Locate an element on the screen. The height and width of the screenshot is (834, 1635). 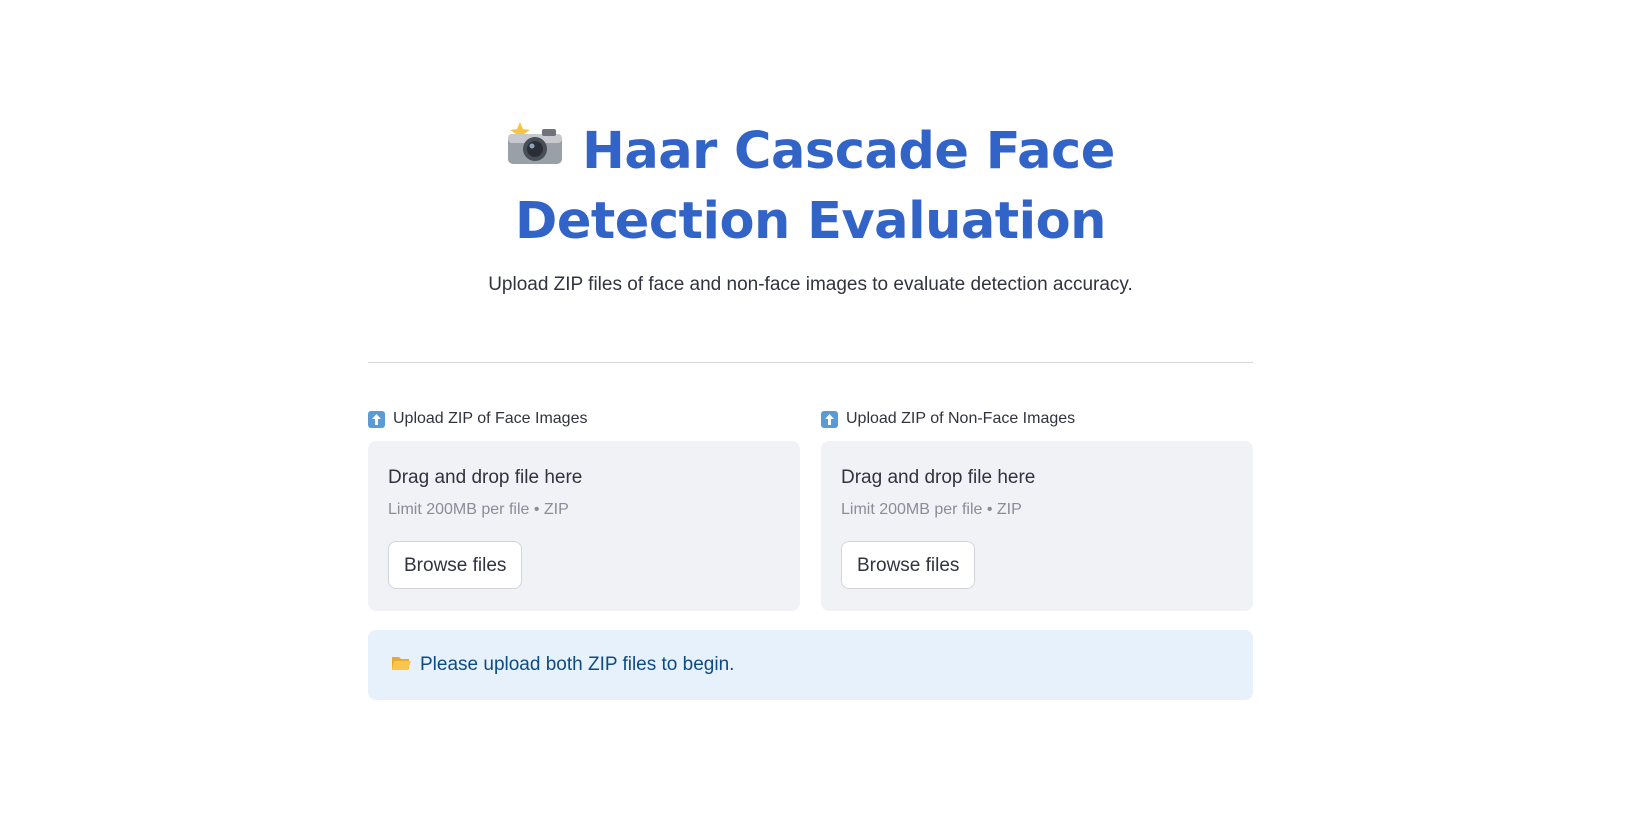
open-folder-icon is located at coordinates (401, 665).